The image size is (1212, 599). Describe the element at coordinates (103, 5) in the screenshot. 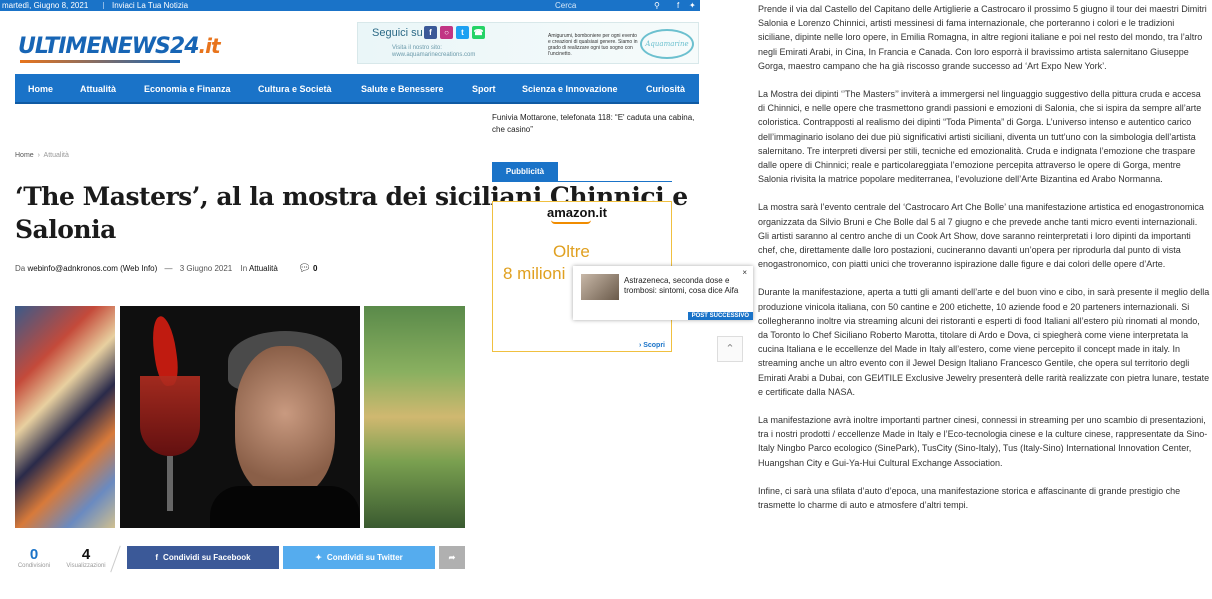

I see `top-bar-divider` at that location.